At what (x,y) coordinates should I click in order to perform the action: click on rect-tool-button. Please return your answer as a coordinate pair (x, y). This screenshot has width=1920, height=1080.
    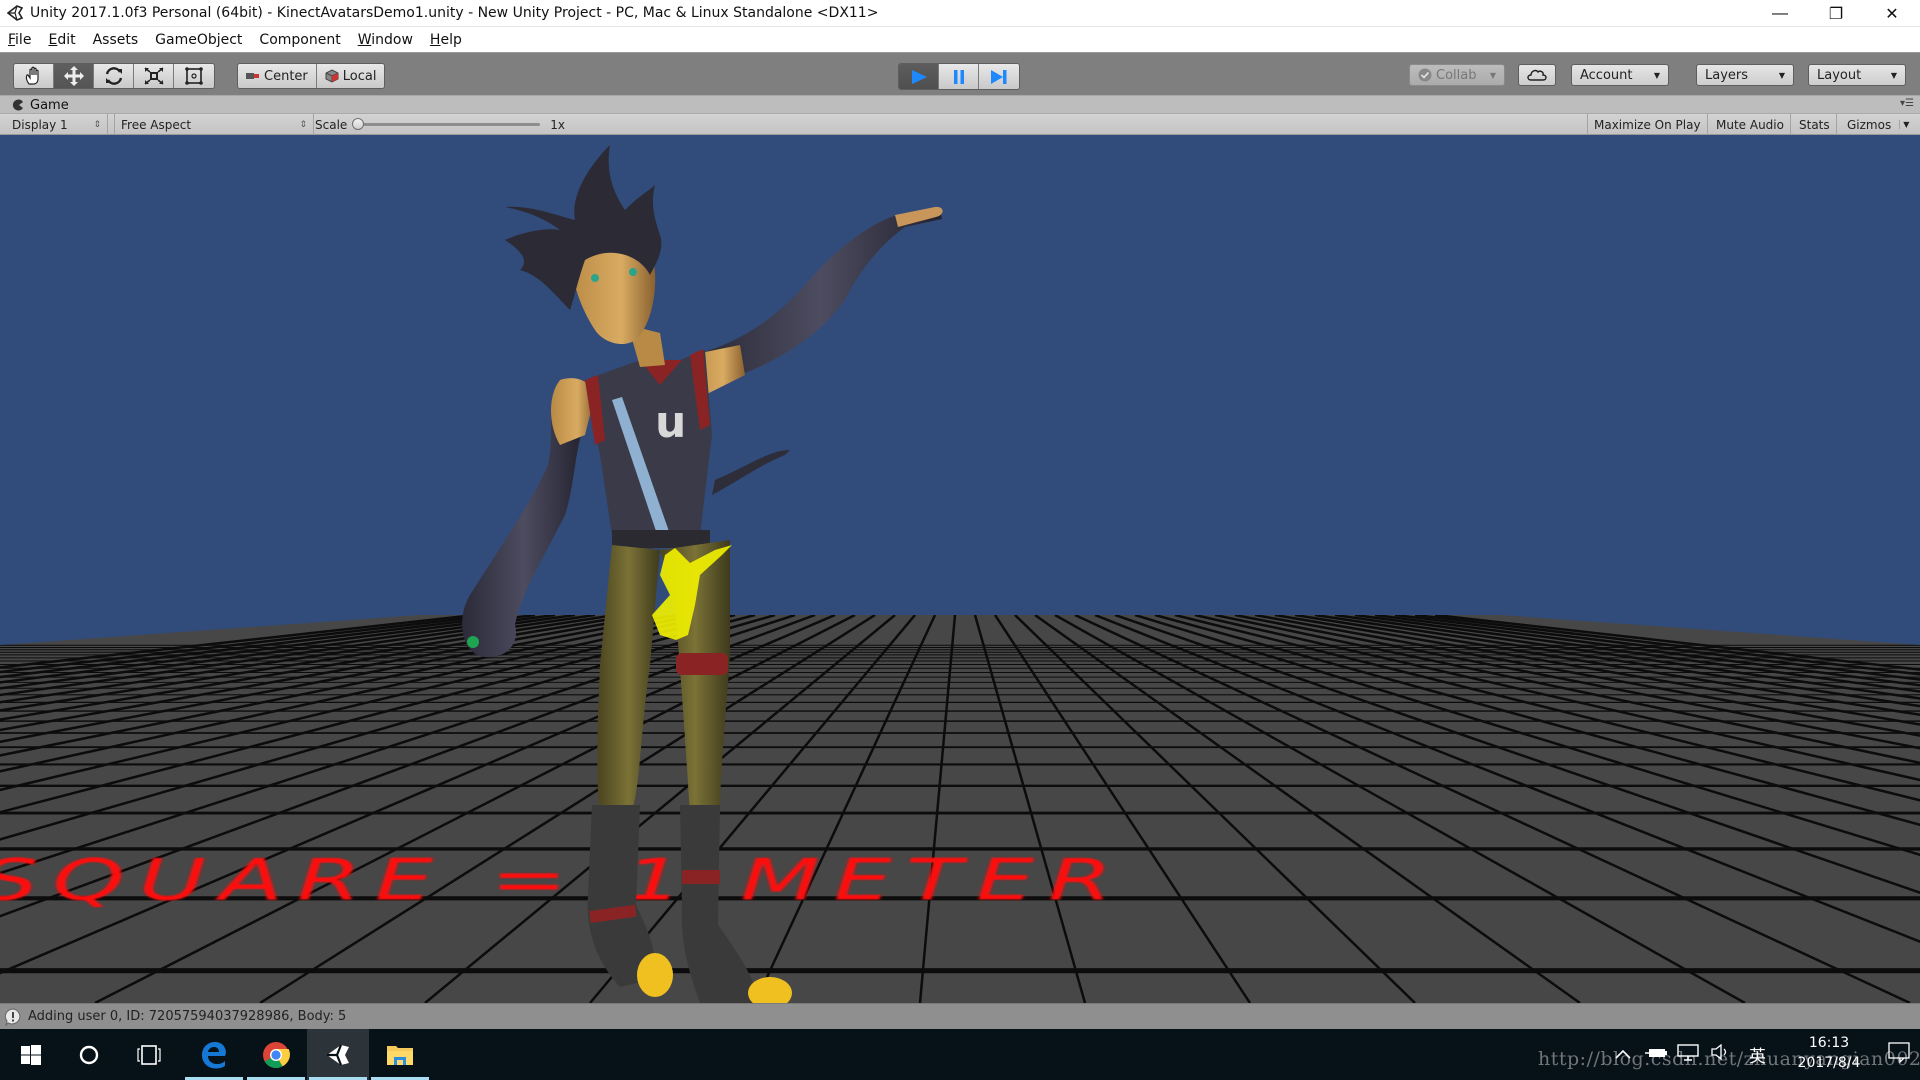
    Looking at the image, I should click on (194, 76).